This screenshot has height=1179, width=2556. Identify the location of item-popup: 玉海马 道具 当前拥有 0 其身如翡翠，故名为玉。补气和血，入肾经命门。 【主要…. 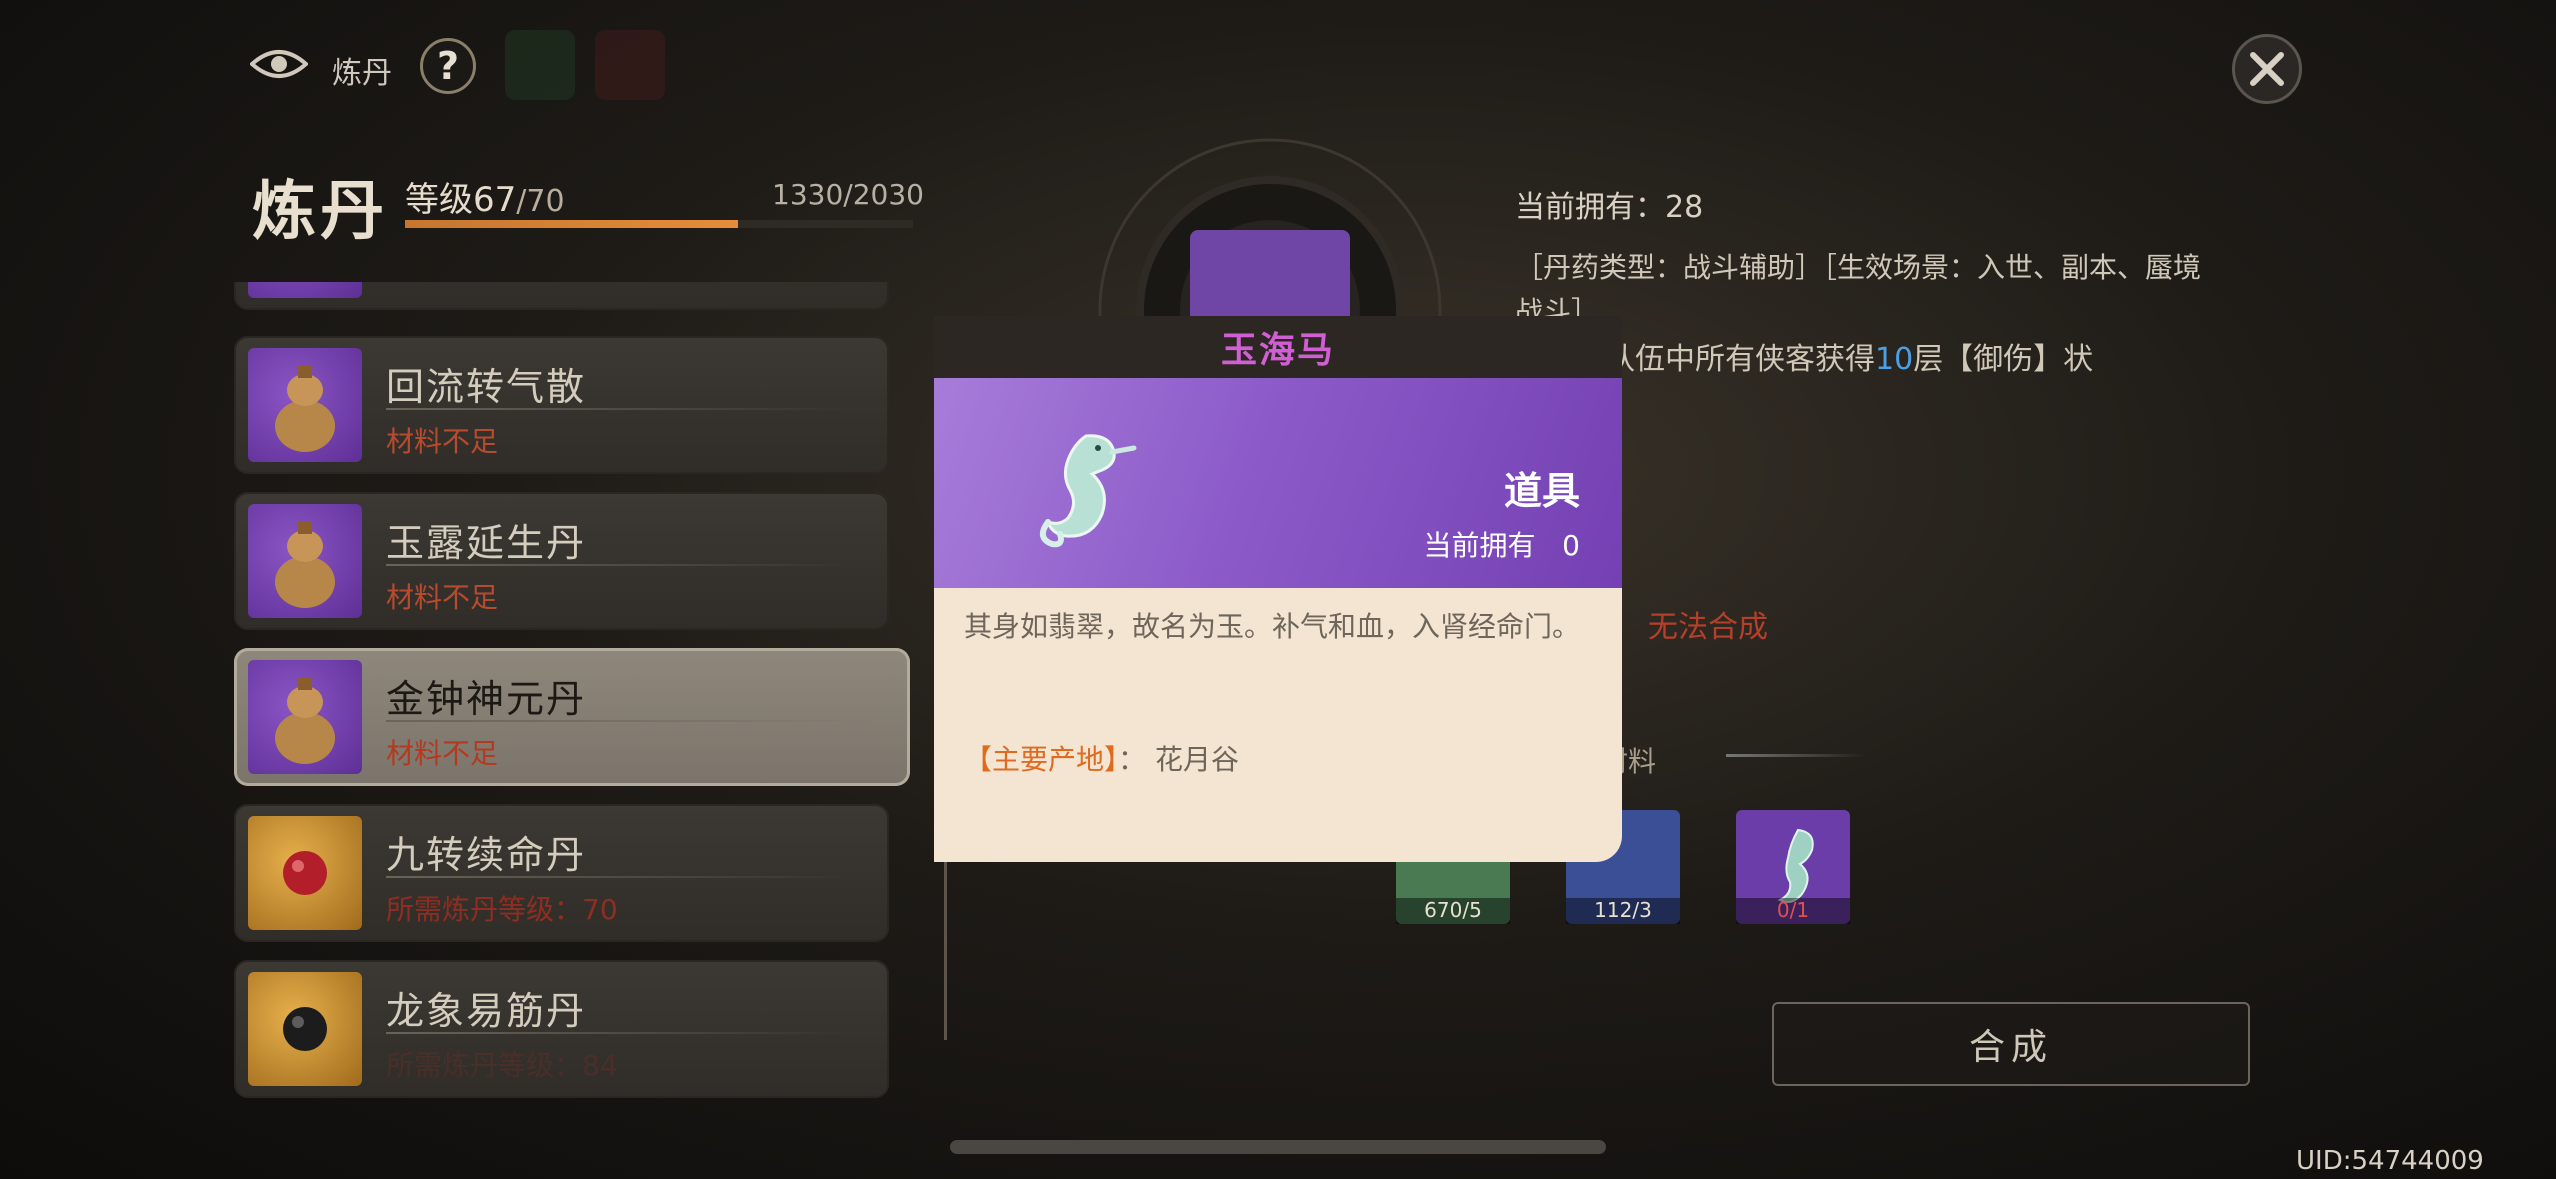
(1278, 589).